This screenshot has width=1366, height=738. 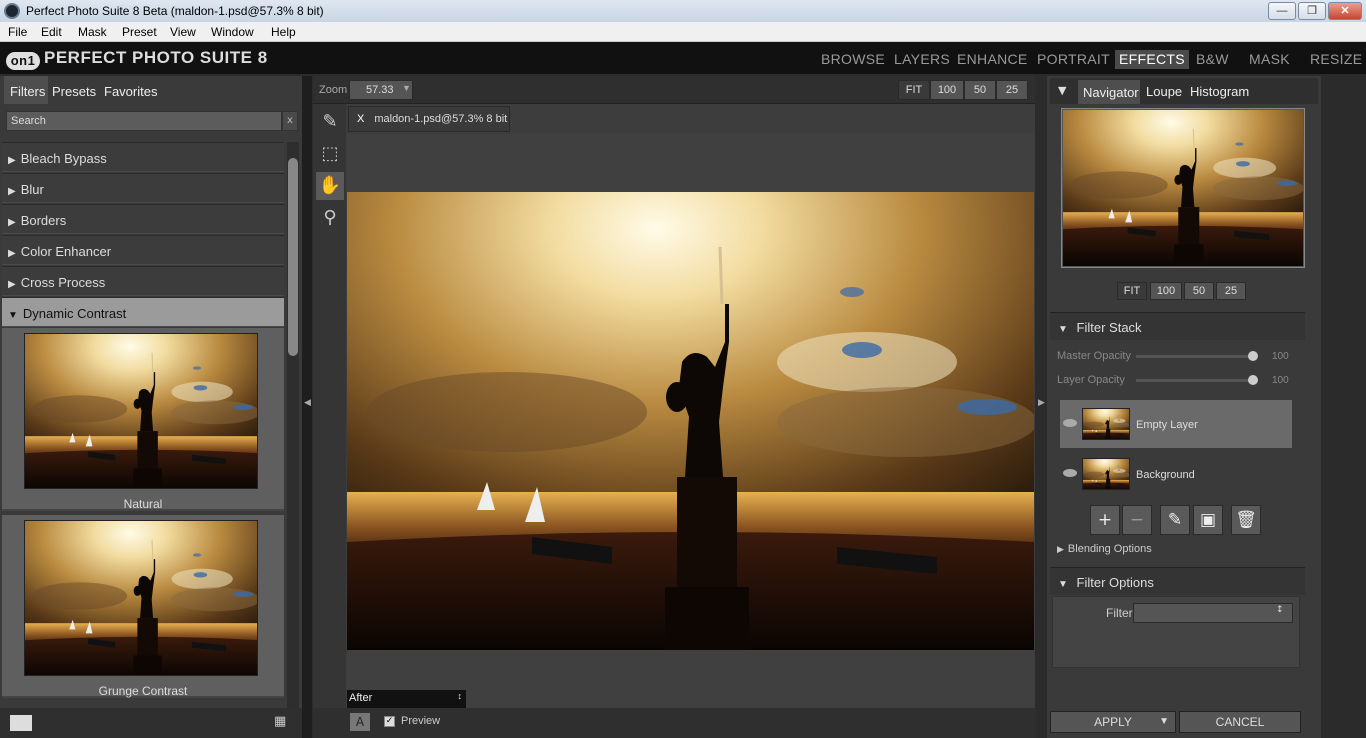 I want to click on filter-item-label: Color Enhancer, so click(x=66, y=251).